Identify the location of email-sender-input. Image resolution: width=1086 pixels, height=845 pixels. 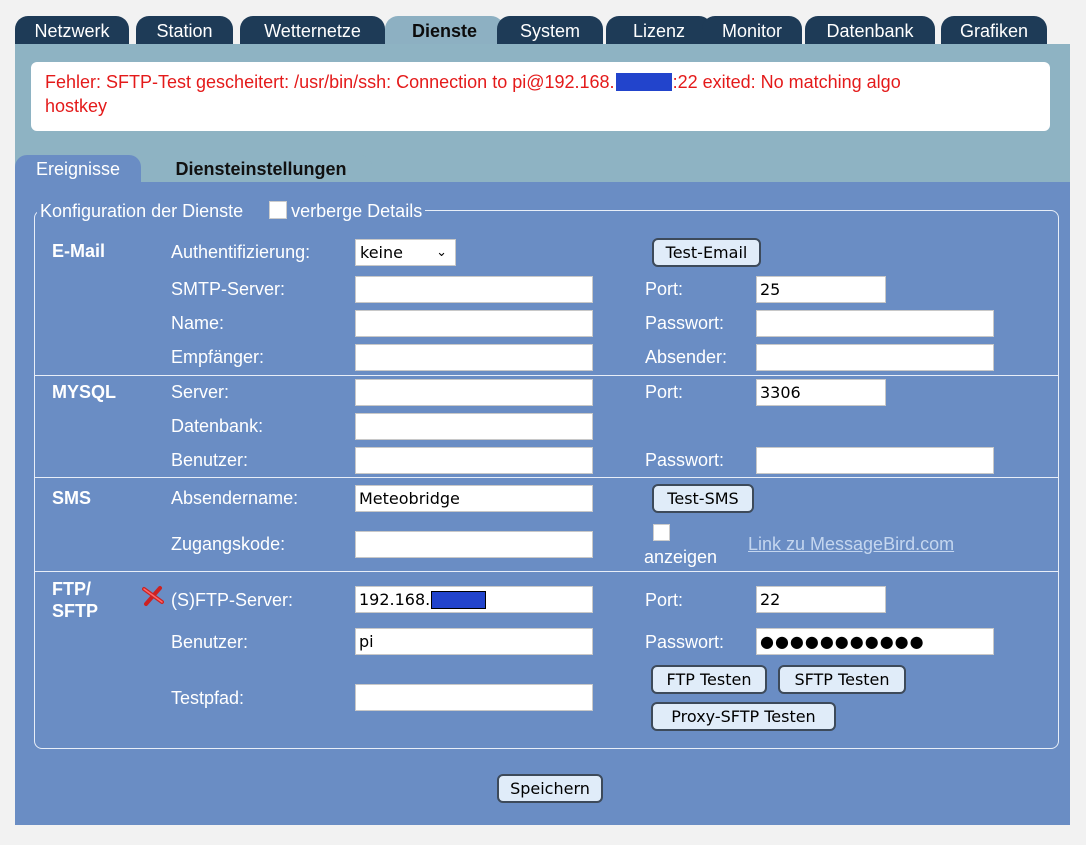
(875, 357).